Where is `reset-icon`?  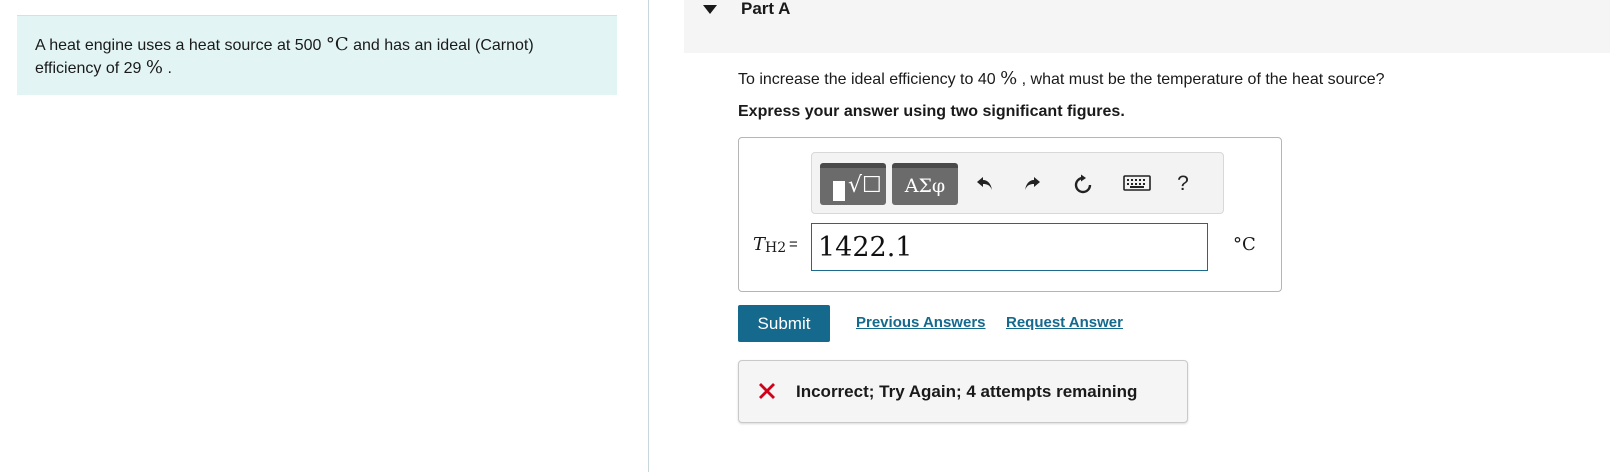
reset-icon is located at coordinates (1083, 184).